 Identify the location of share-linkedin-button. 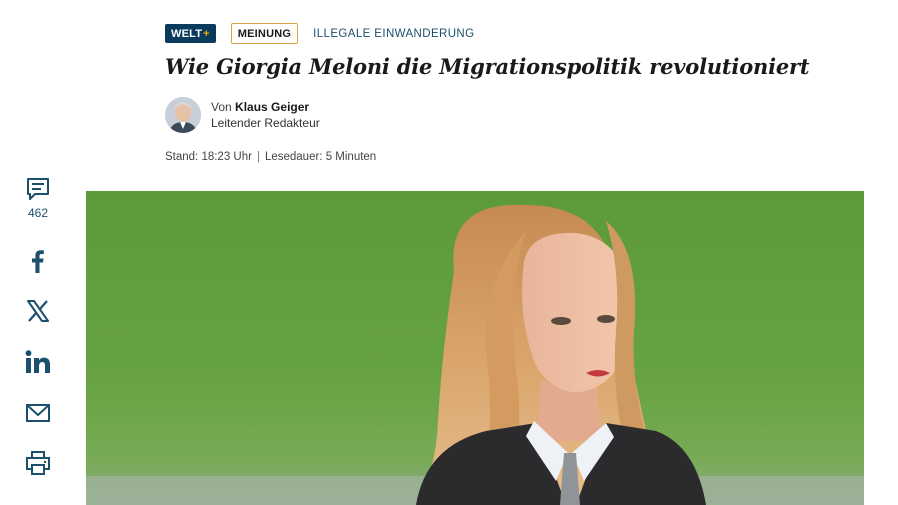
(38, 362).